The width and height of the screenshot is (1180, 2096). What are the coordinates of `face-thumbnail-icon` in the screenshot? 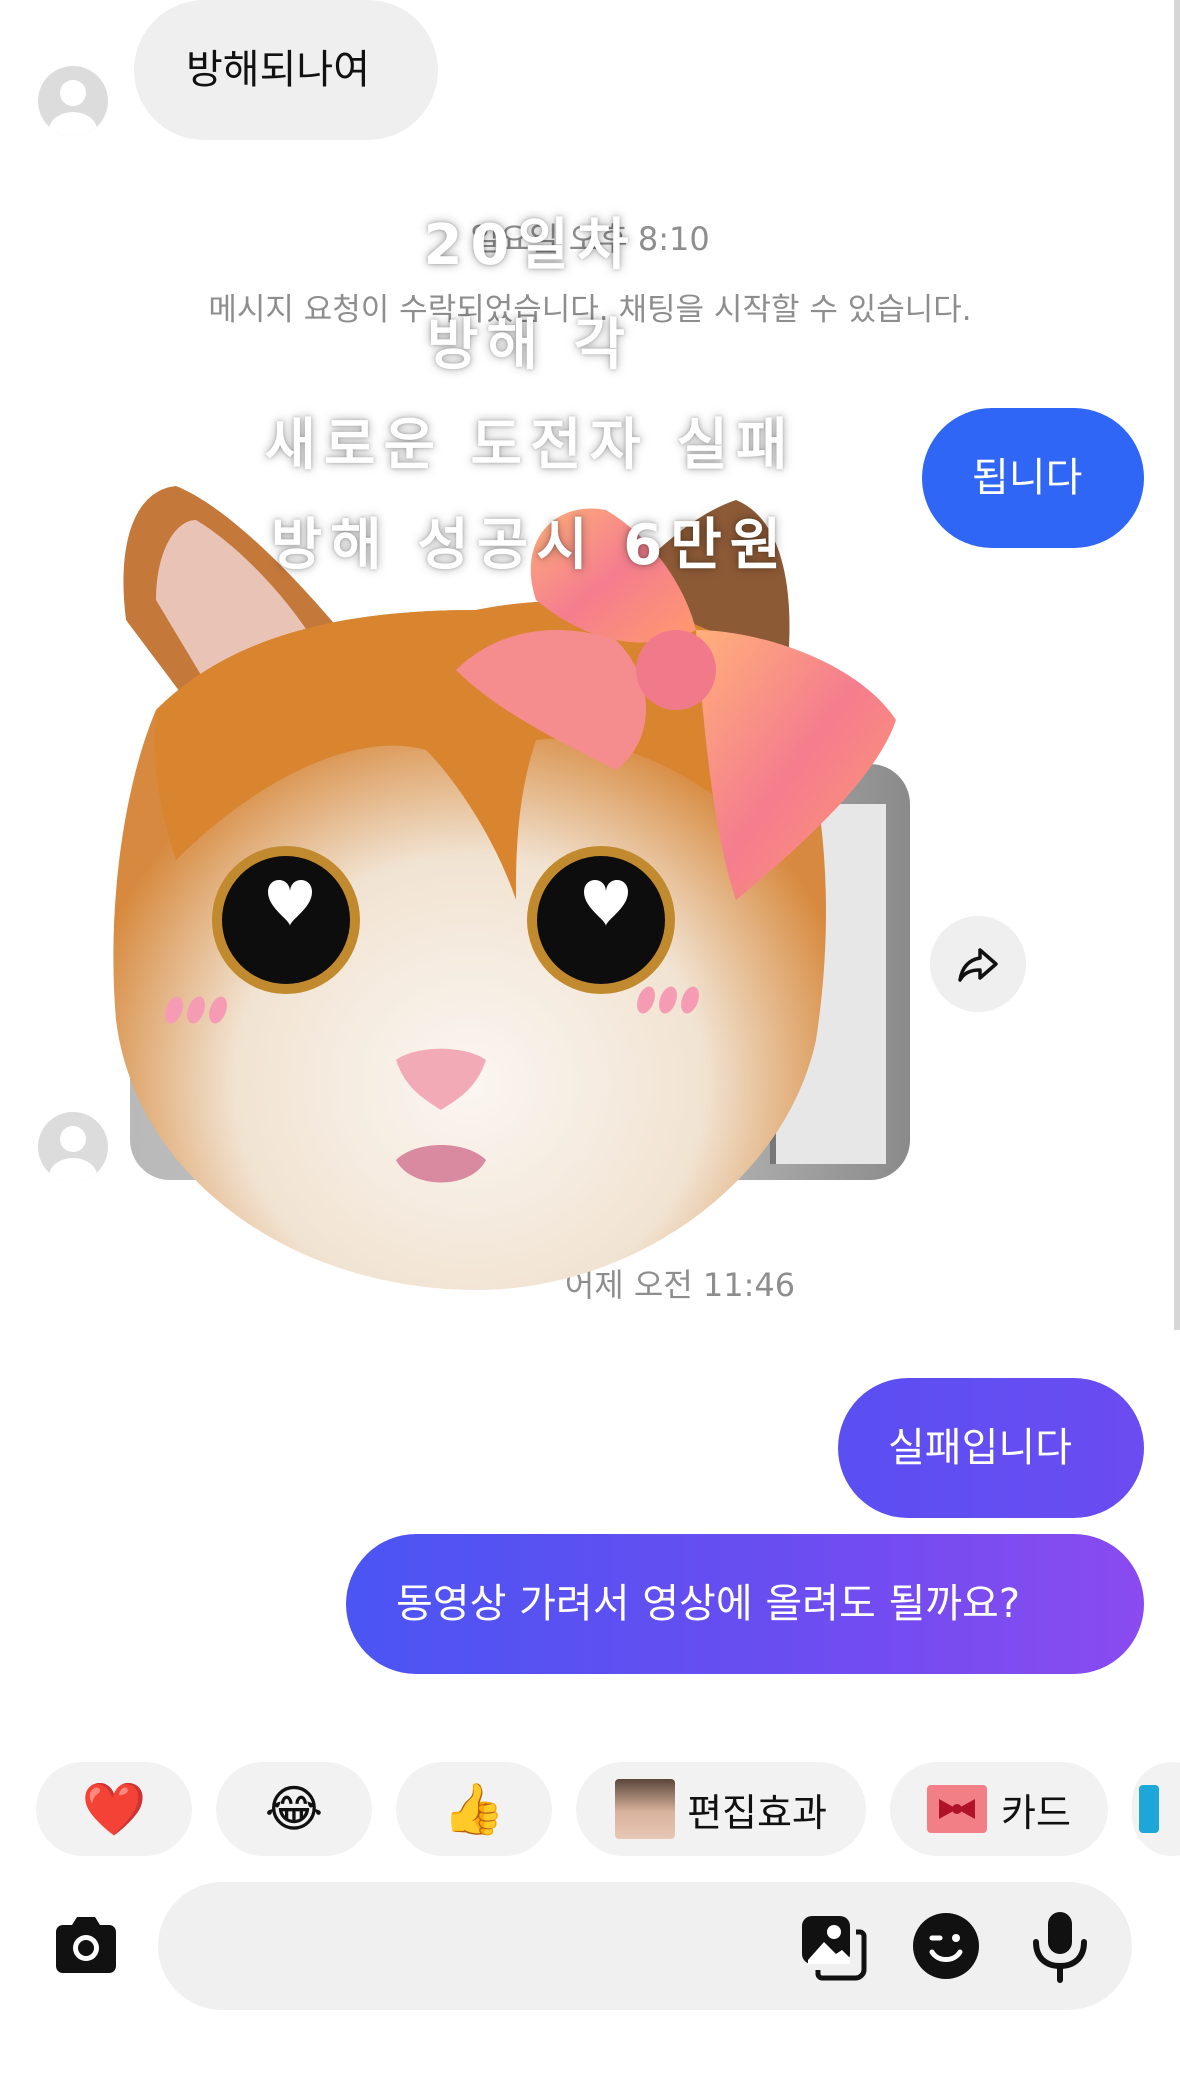 It's located at (645, 1809).